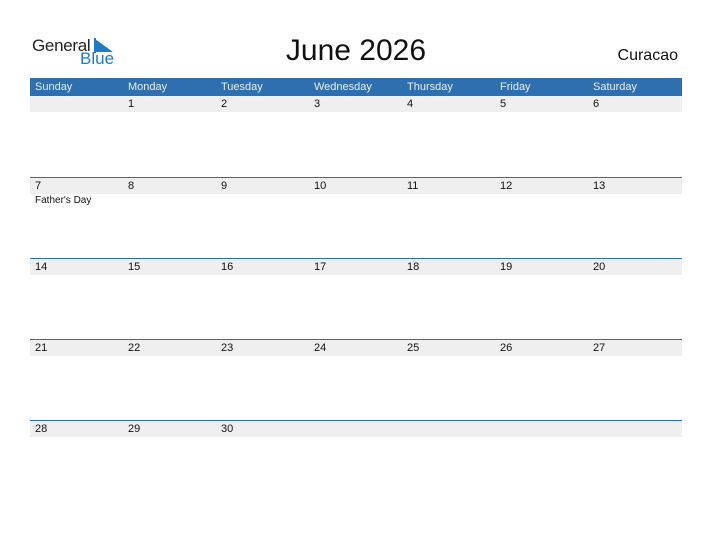 The height and width of the screenshot is (550, 712). I want to click on day-number: 11, so click(413, 186).